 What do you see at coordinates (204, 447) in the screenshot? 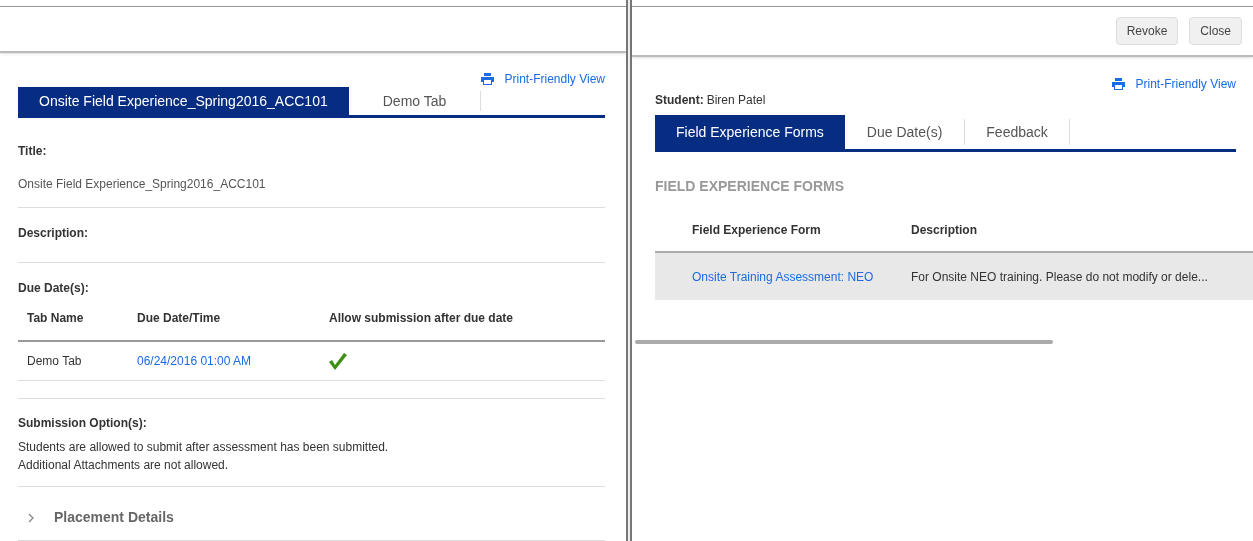
I see `option-text: Students are allowed to submit after assessment has been submitted.` at bounding box center [204, 447].